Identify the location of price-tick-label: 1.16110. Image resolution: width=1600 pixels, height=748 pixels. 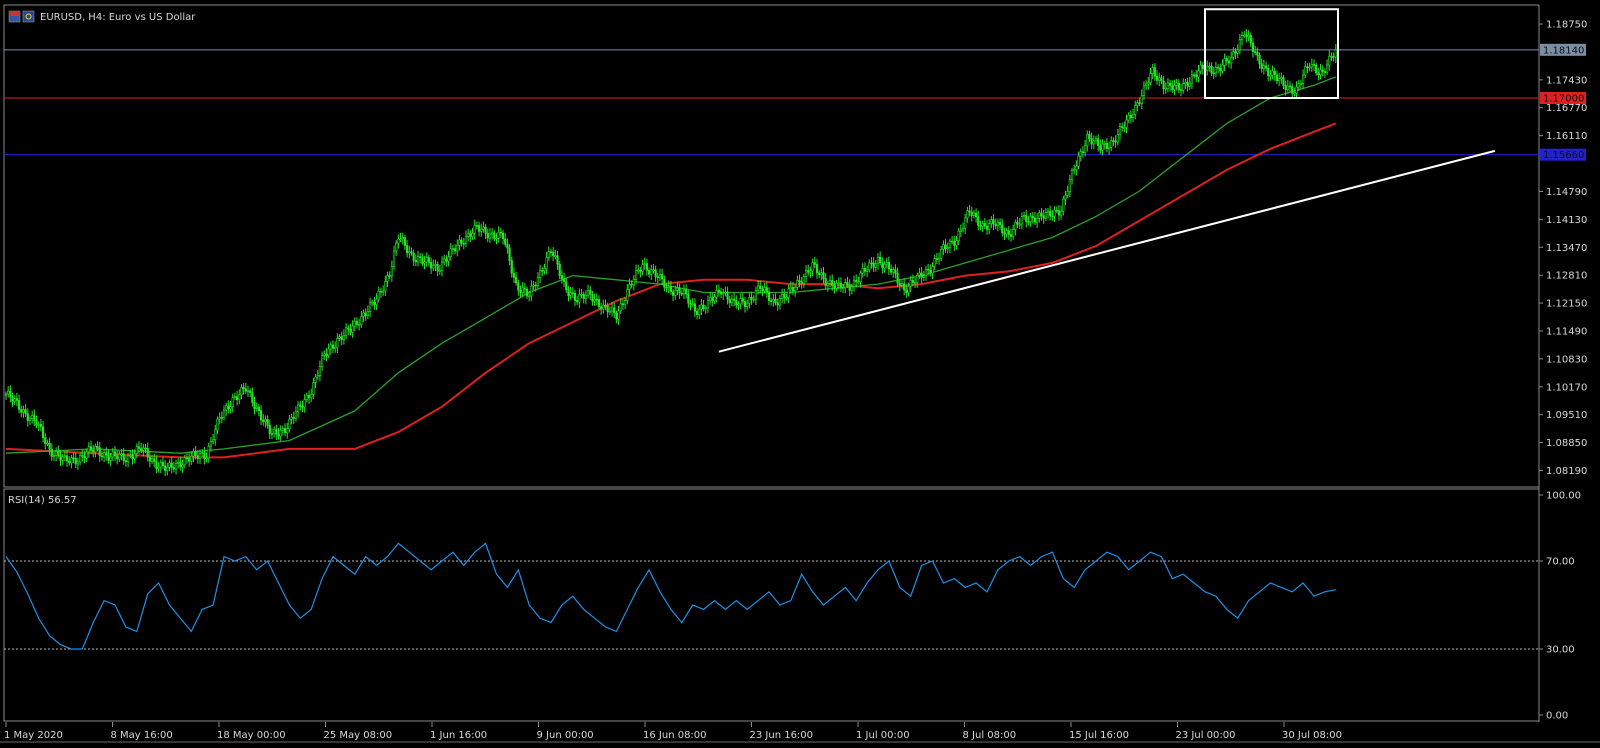
(1566, 136).